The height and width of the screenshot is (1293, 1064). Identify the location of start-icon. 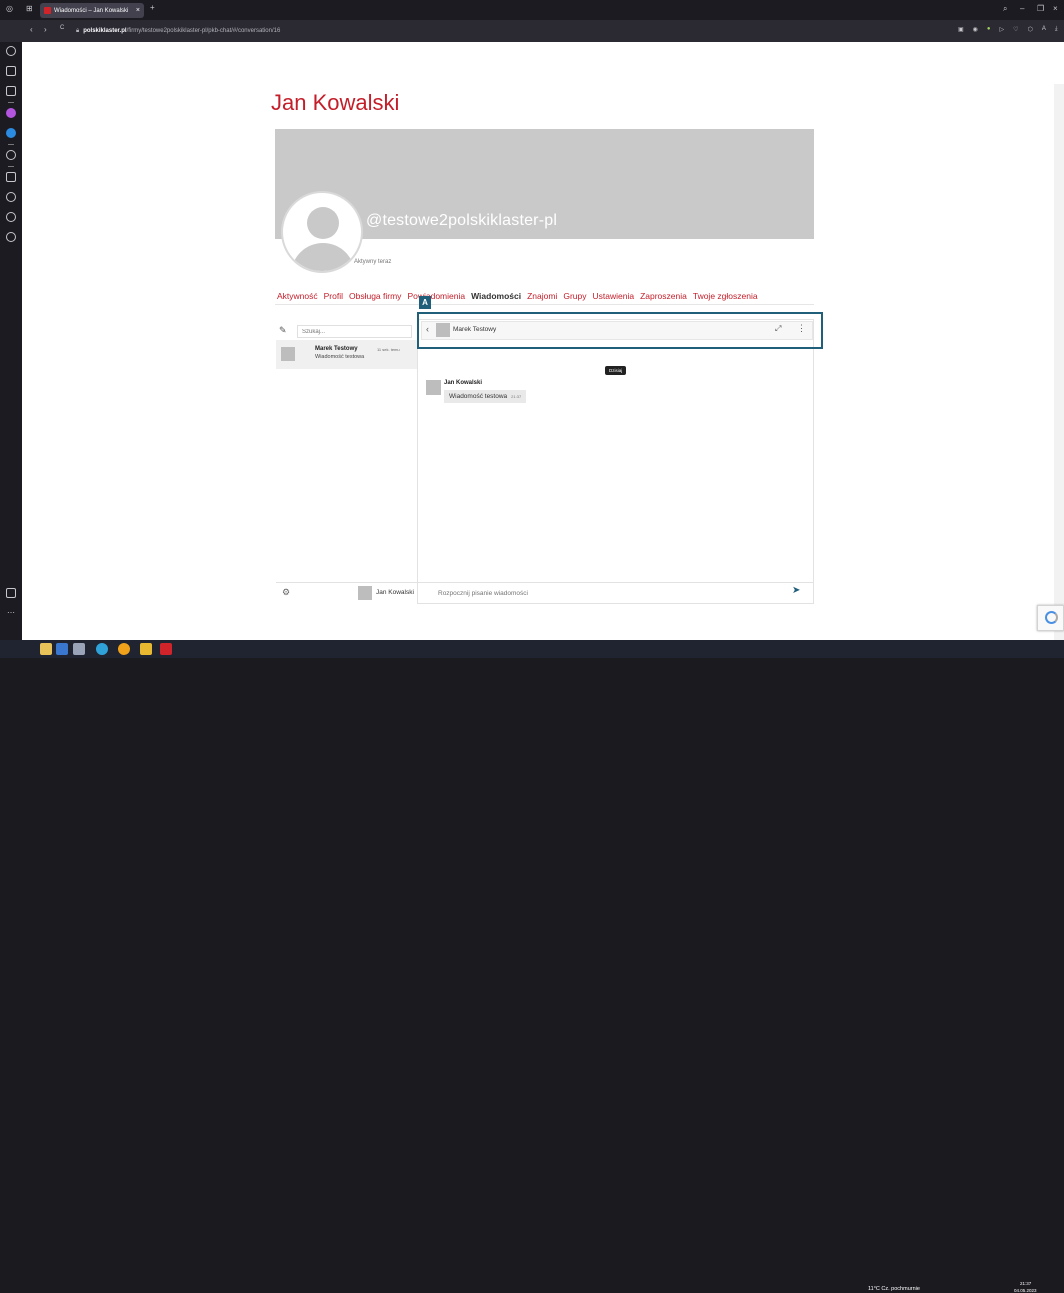
(62, 649).